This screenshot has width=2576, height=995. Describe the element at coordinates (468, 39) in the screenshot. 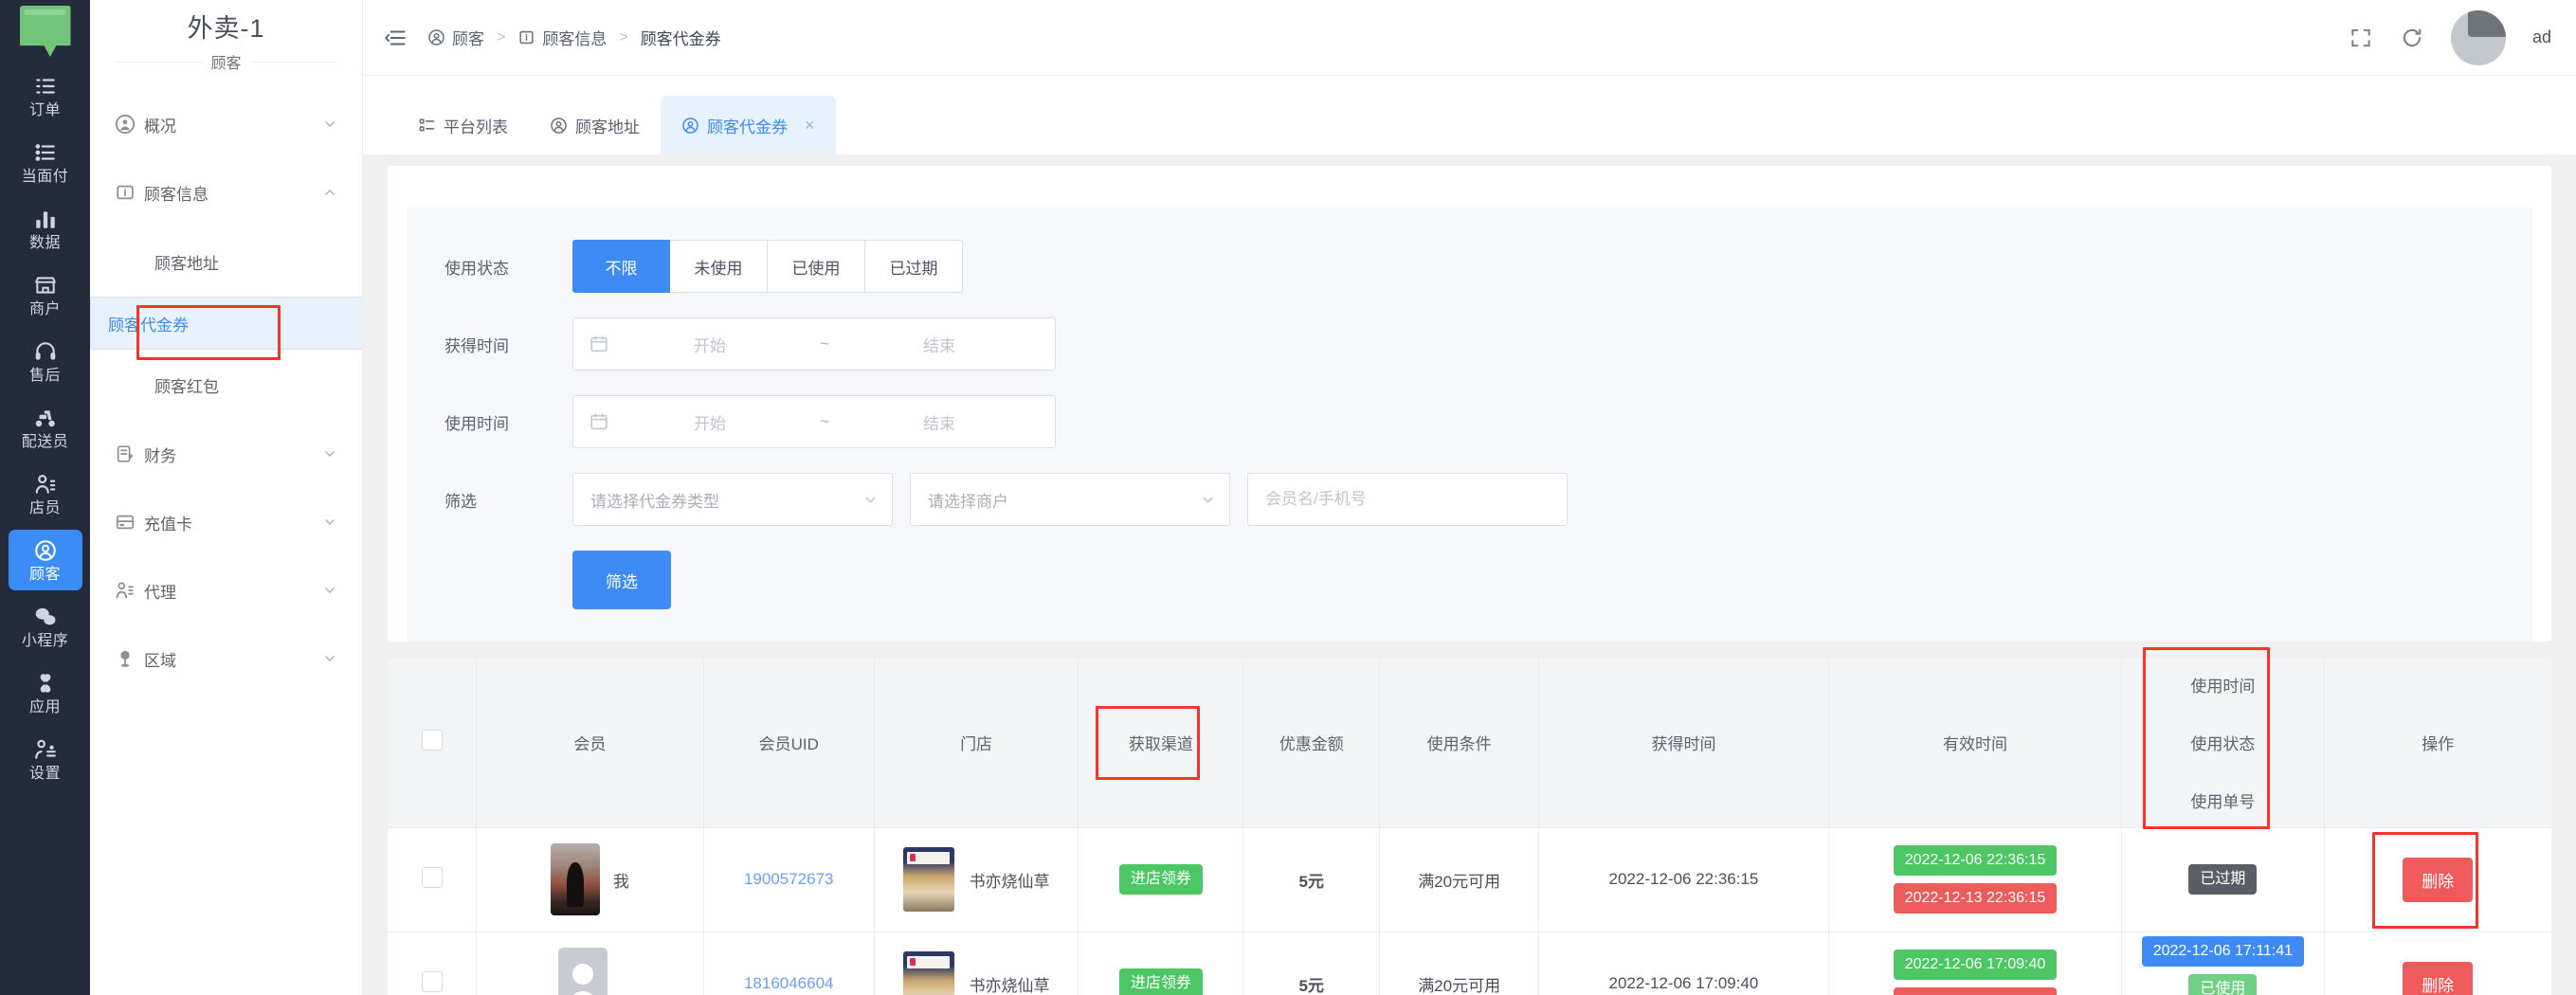

I see `breadcrumb-label: 顾客` at that location.